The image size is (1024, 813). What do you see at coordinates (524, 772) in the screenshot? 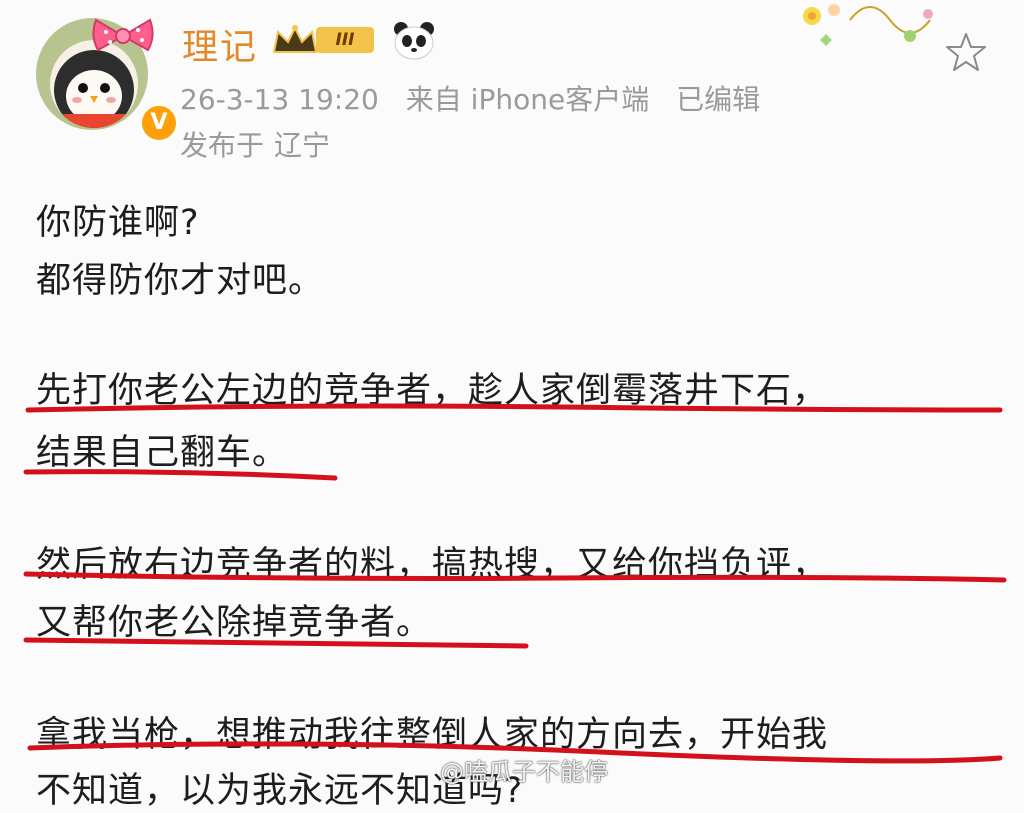
I see `watermark: @嗑瓜子不能停` at bounding box center [524, 772].